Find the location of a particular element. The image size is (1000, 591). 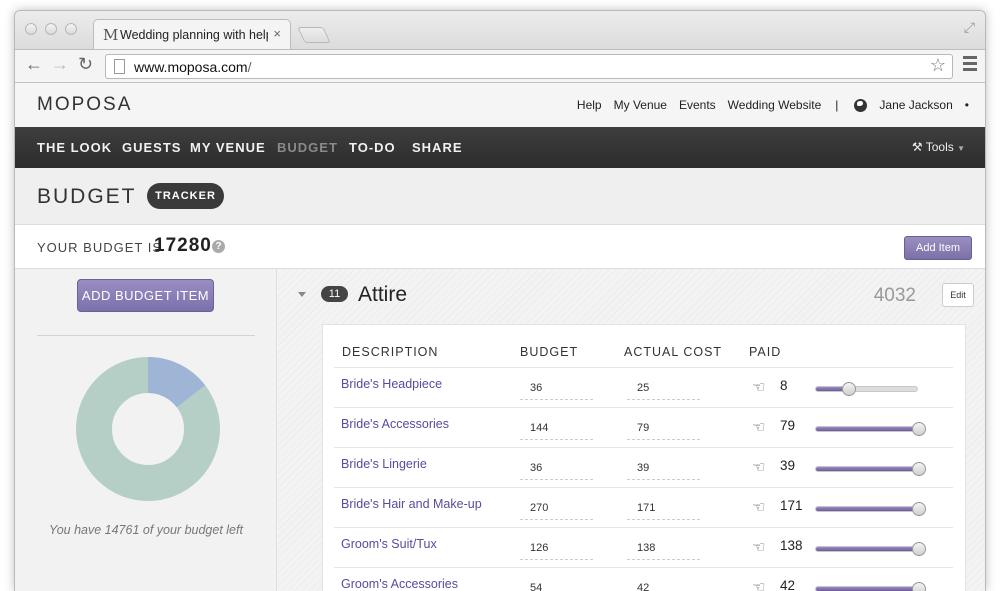

table-row: Groom's Suit/Tux 126 138 ☜ 138 is located at coordinates (643, 547).